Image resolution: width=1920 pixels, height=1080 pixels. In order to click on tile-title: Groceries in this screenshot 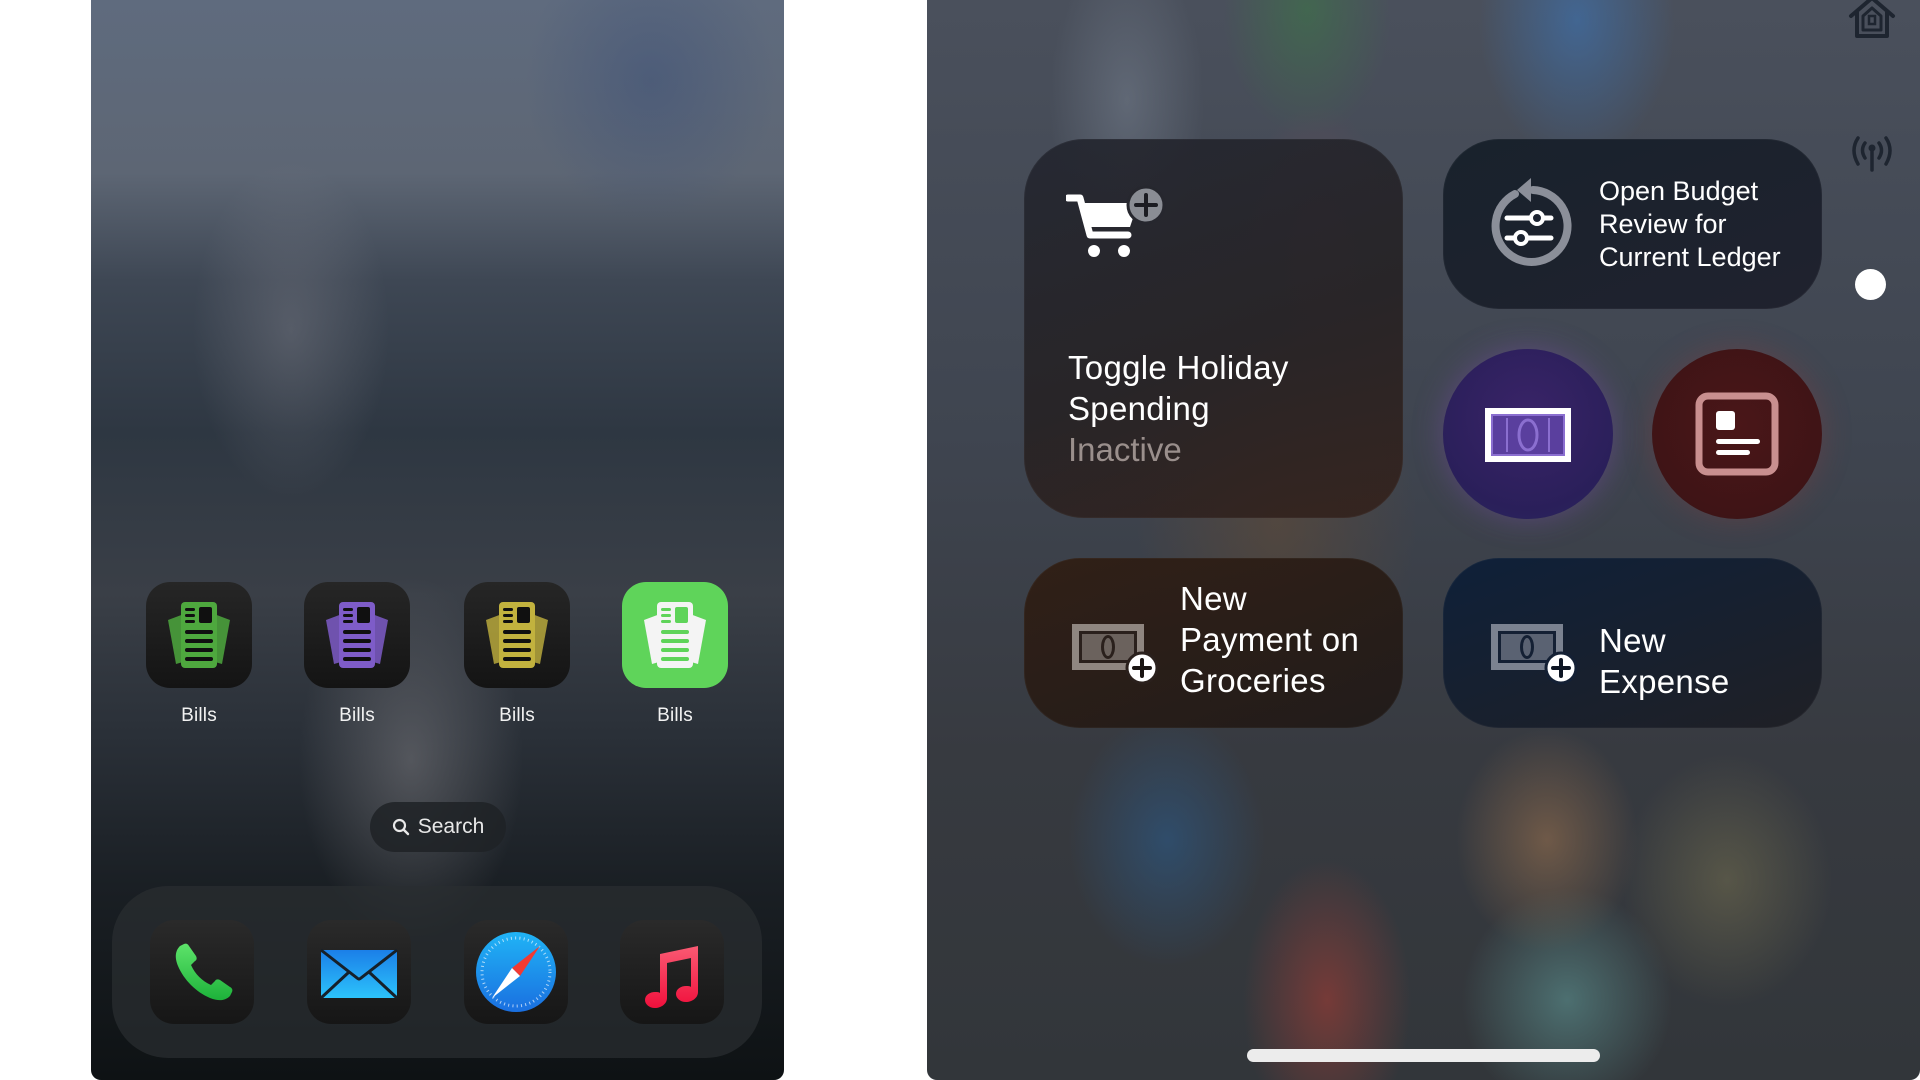, I will do `click(1253, 680)`.